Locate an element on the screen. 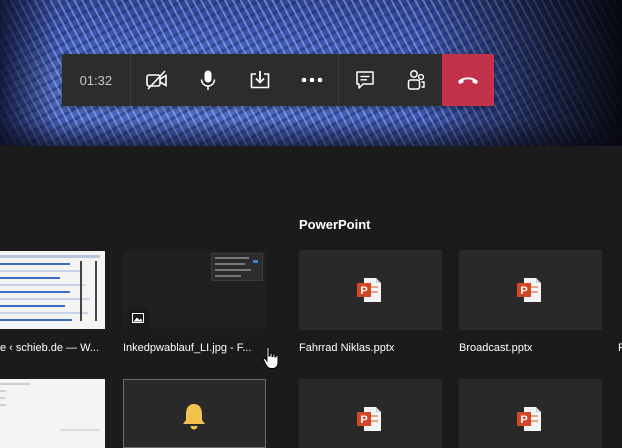 This screenshot has height=448, width=622. chat-button is located at coordinates (365, 80).